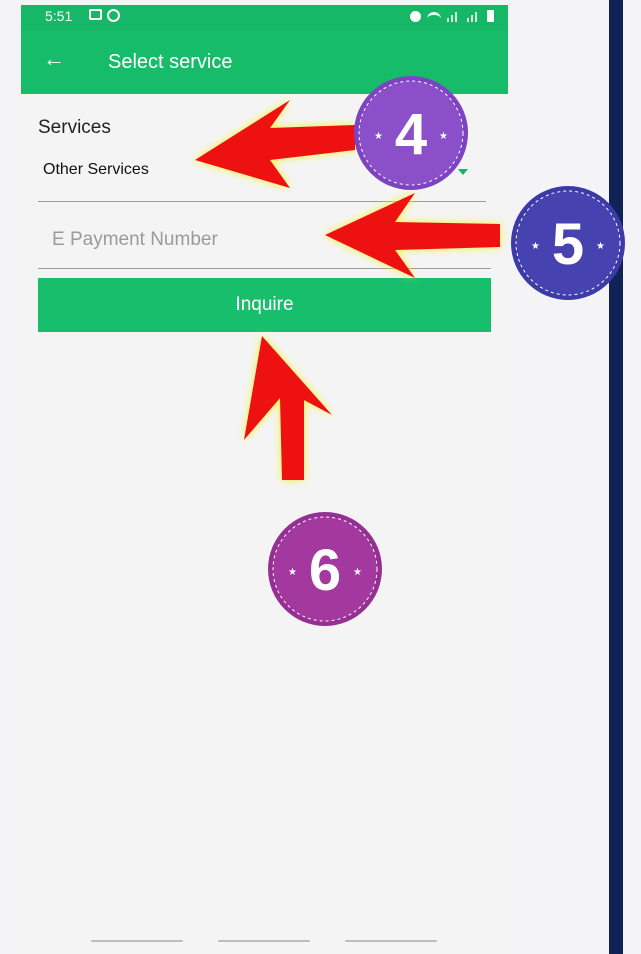  Describe the element at coordinates (96, 169) in the screenshot. I see `service-dropdown-value: Other Services` at that location.